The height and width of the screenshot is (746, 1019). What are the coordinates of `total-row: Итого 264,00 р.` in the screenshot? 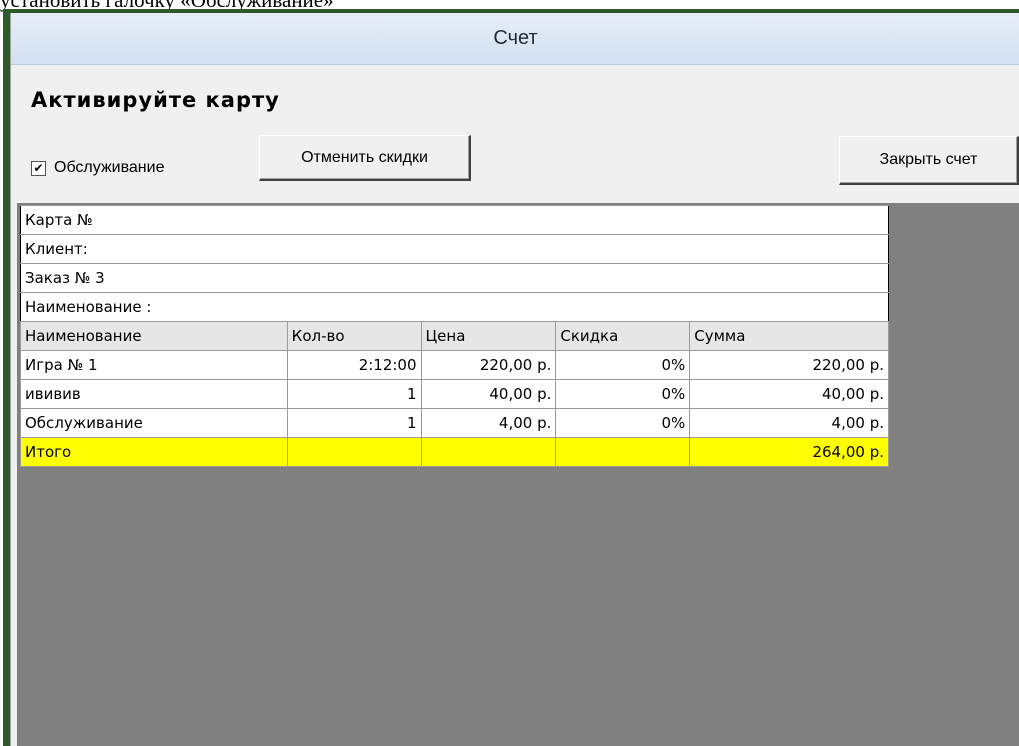 It's located at (454, 452).